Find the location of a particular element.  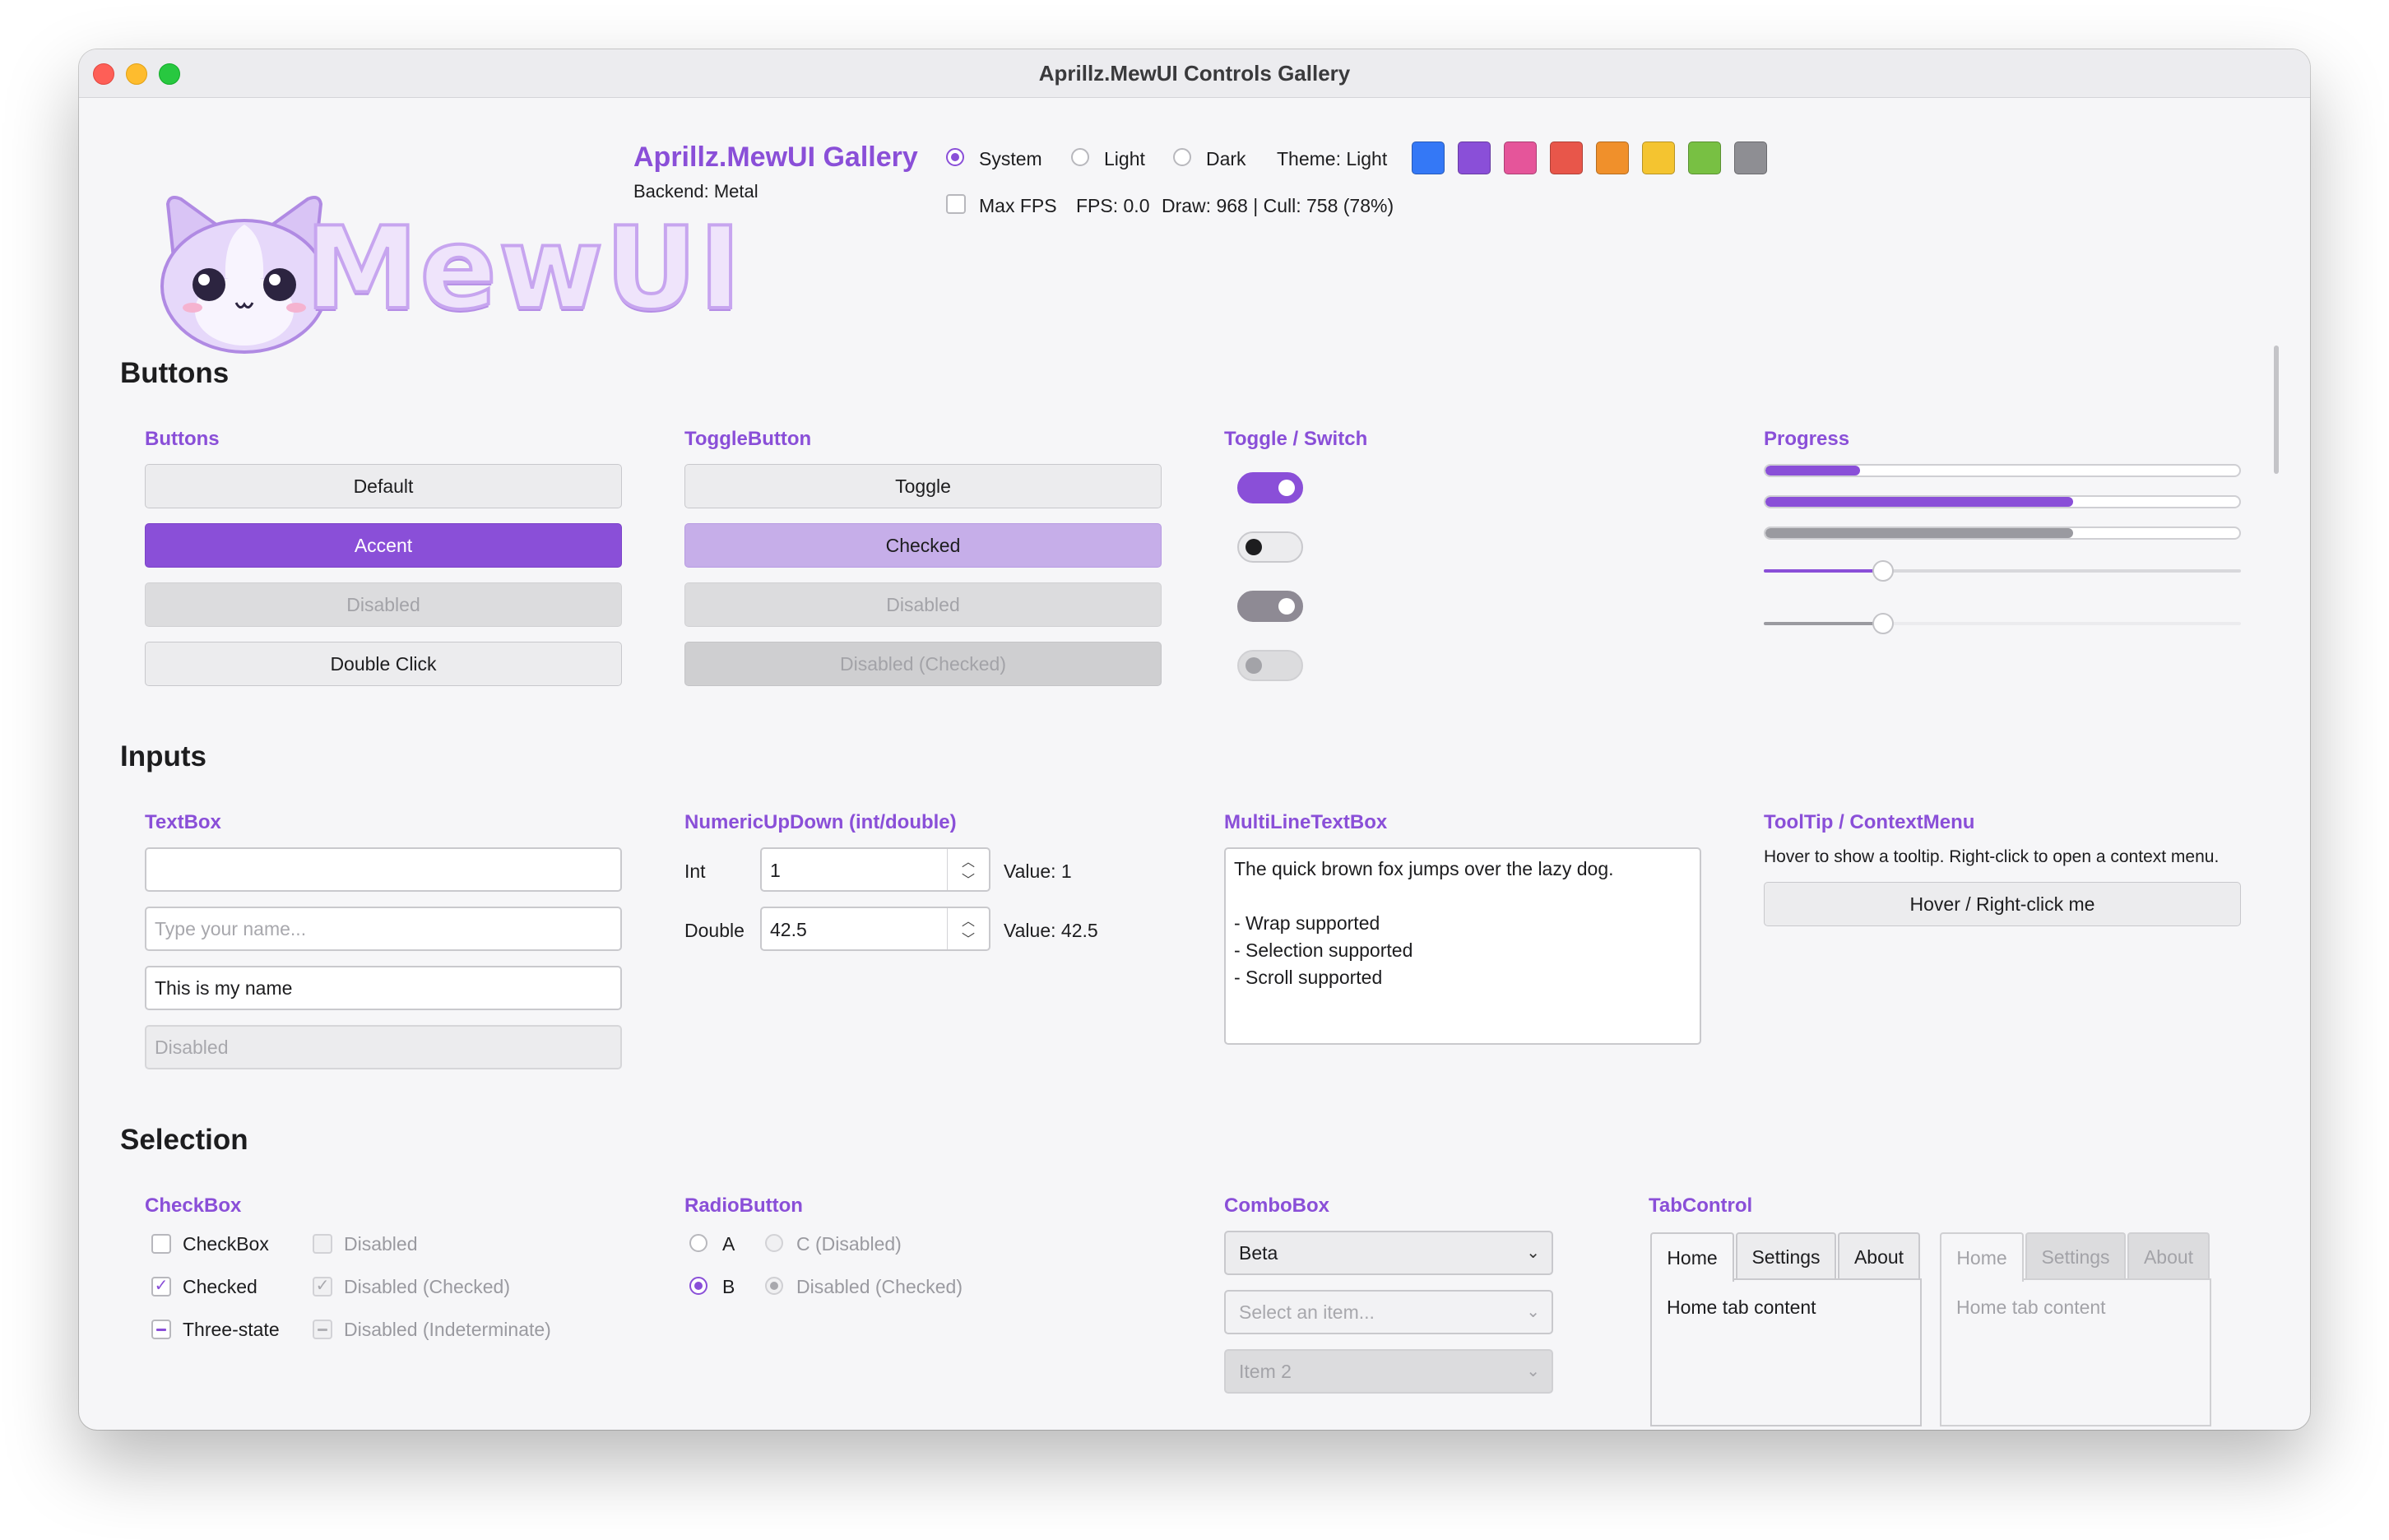

combobox-value: Beta is located at coordinates (1258, 1252).